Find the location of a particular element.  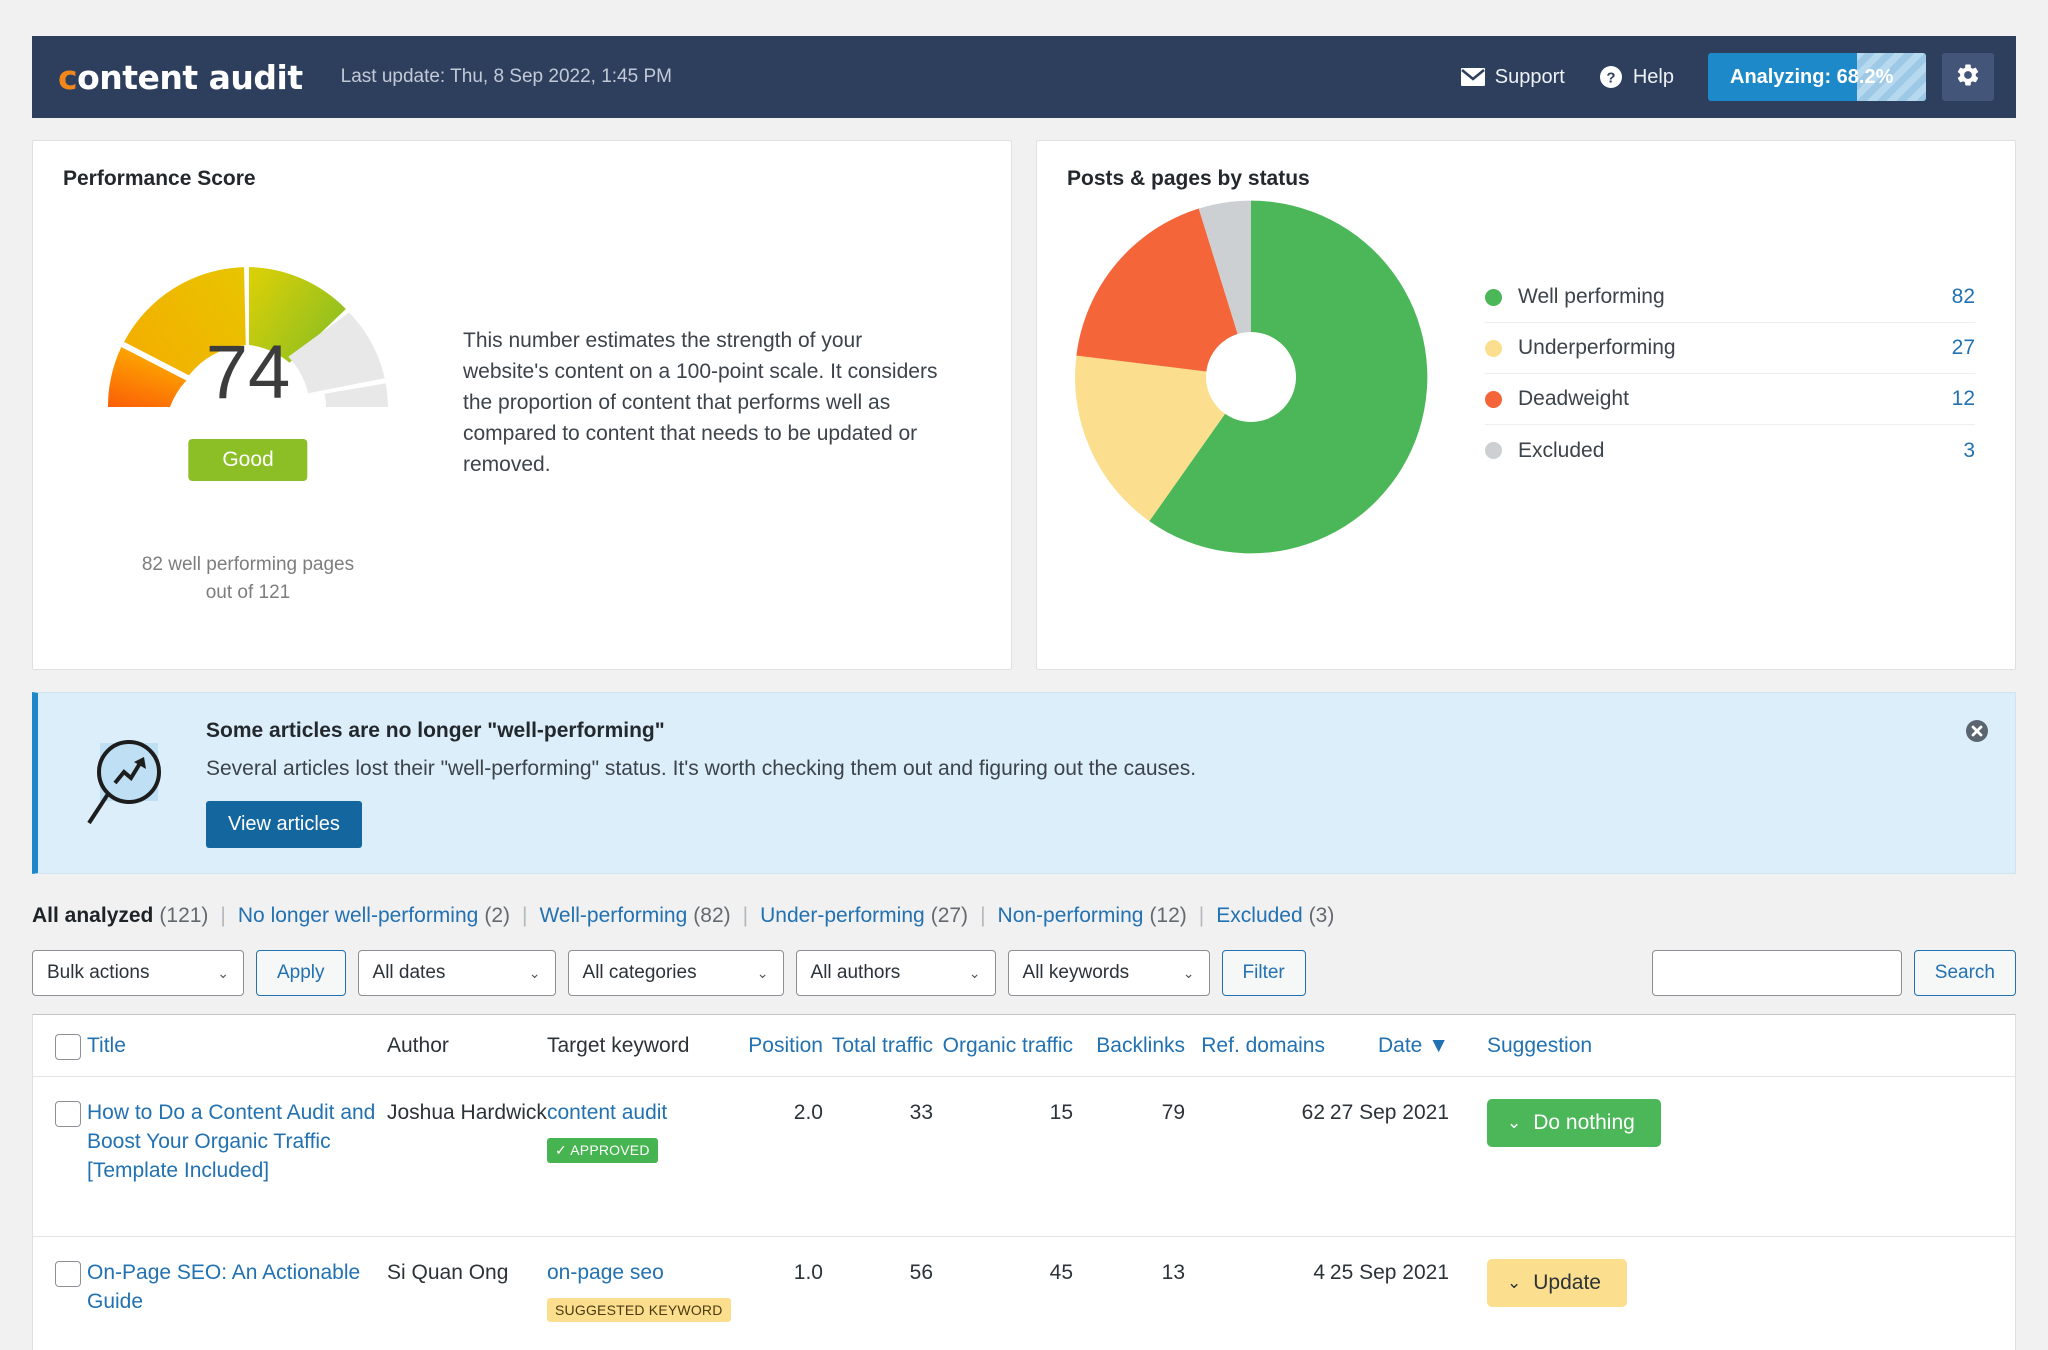

help-link: ? Help is located at coordinates (1636, 77).